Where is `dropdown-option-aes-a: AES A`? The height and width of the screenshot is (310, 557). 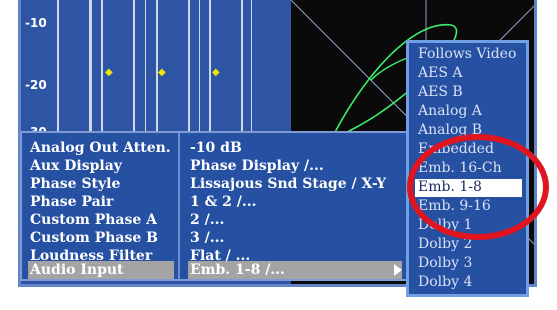 dropdown-option-aes-a: AES A is located at coordinates (468, 74).